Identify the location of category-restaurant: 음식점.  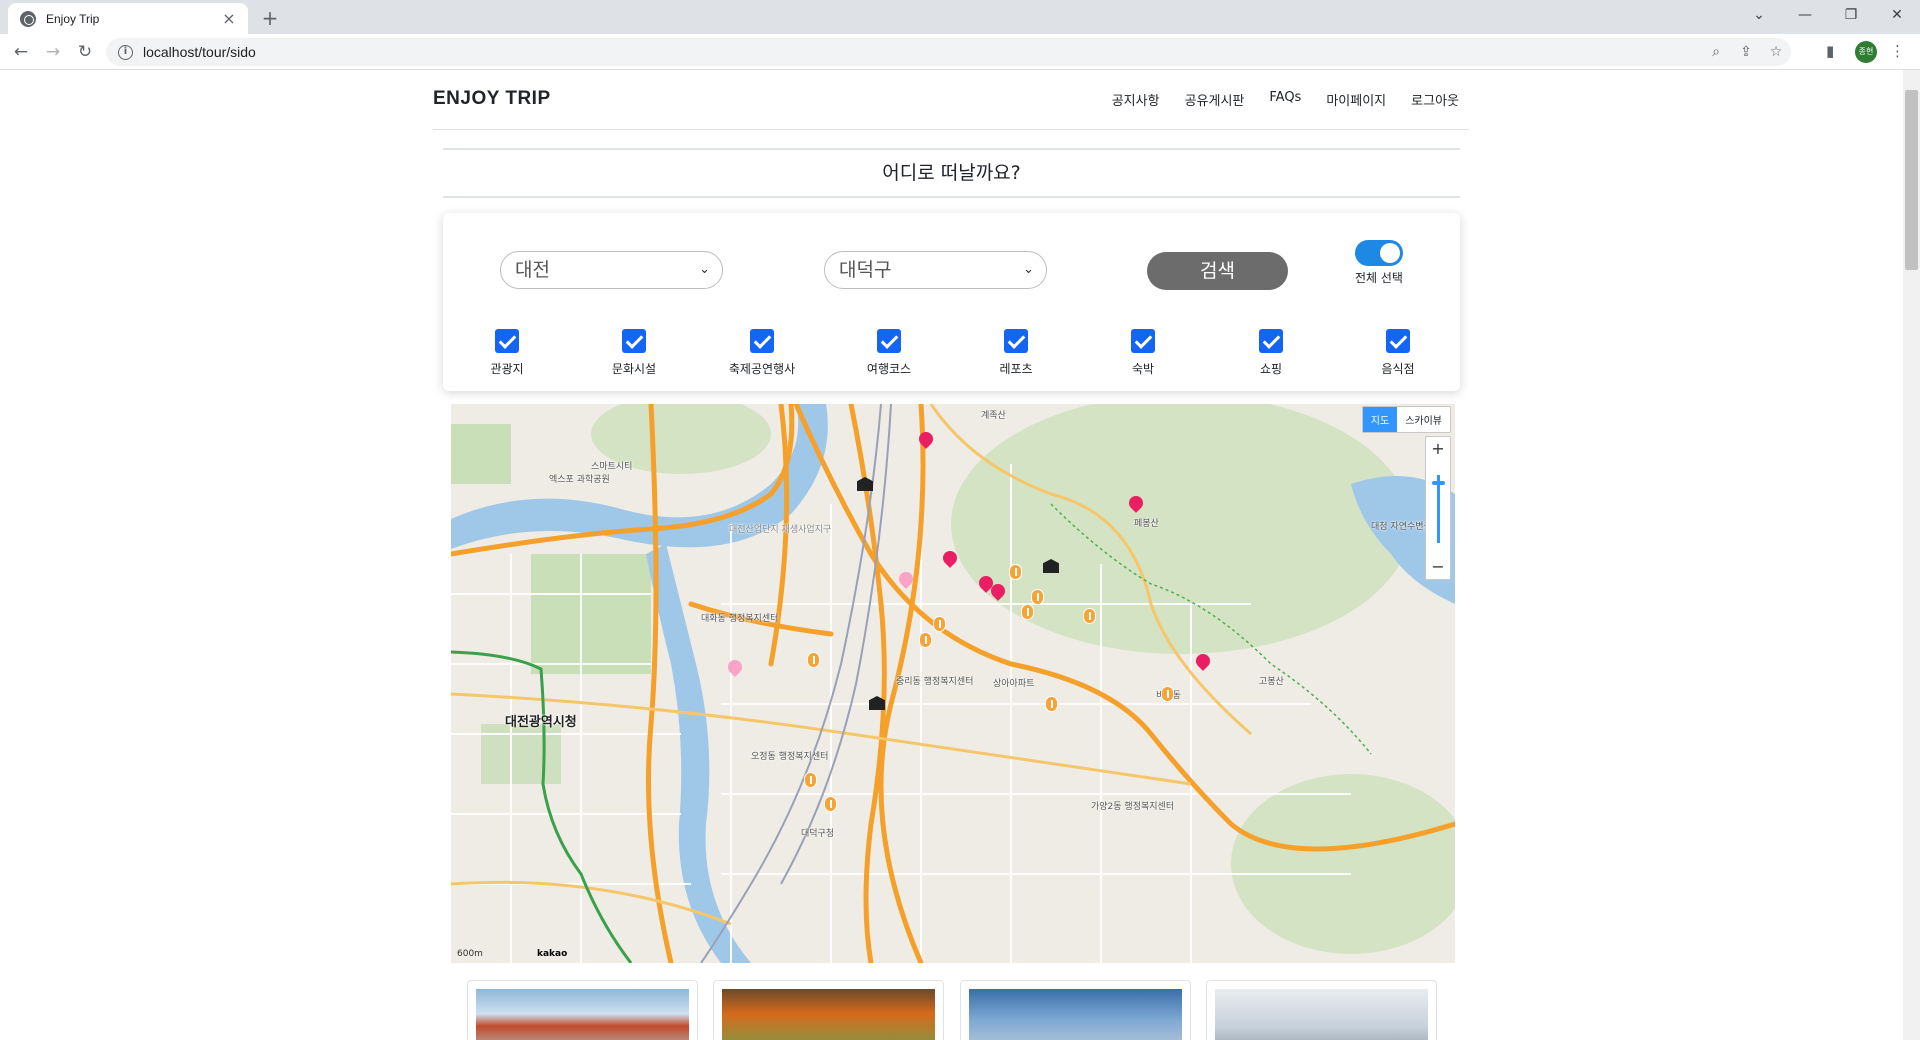
(1398, 353).